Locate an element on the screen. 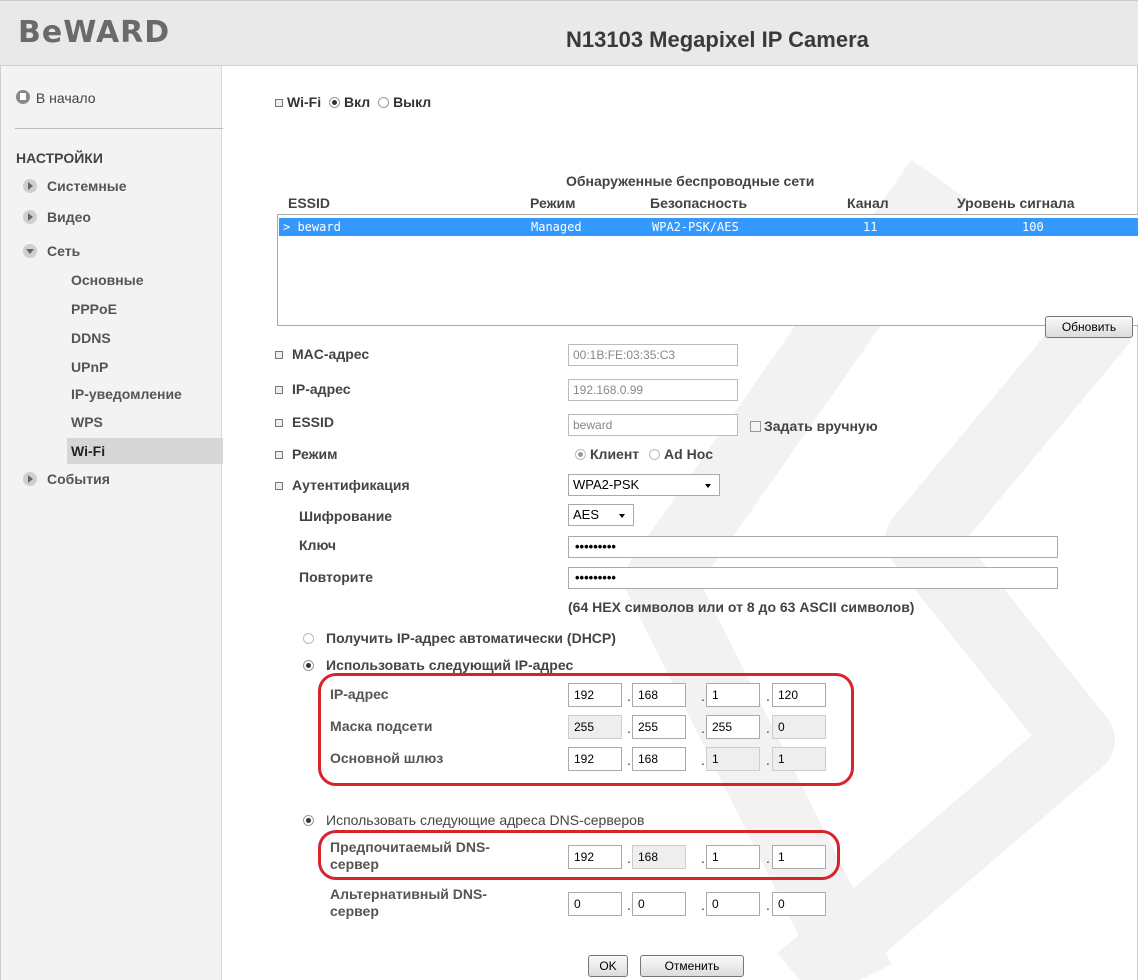 The width and height of the screenshot is (1138, 980). ip-label: IP-адрес is located at coordinates (313, 389).